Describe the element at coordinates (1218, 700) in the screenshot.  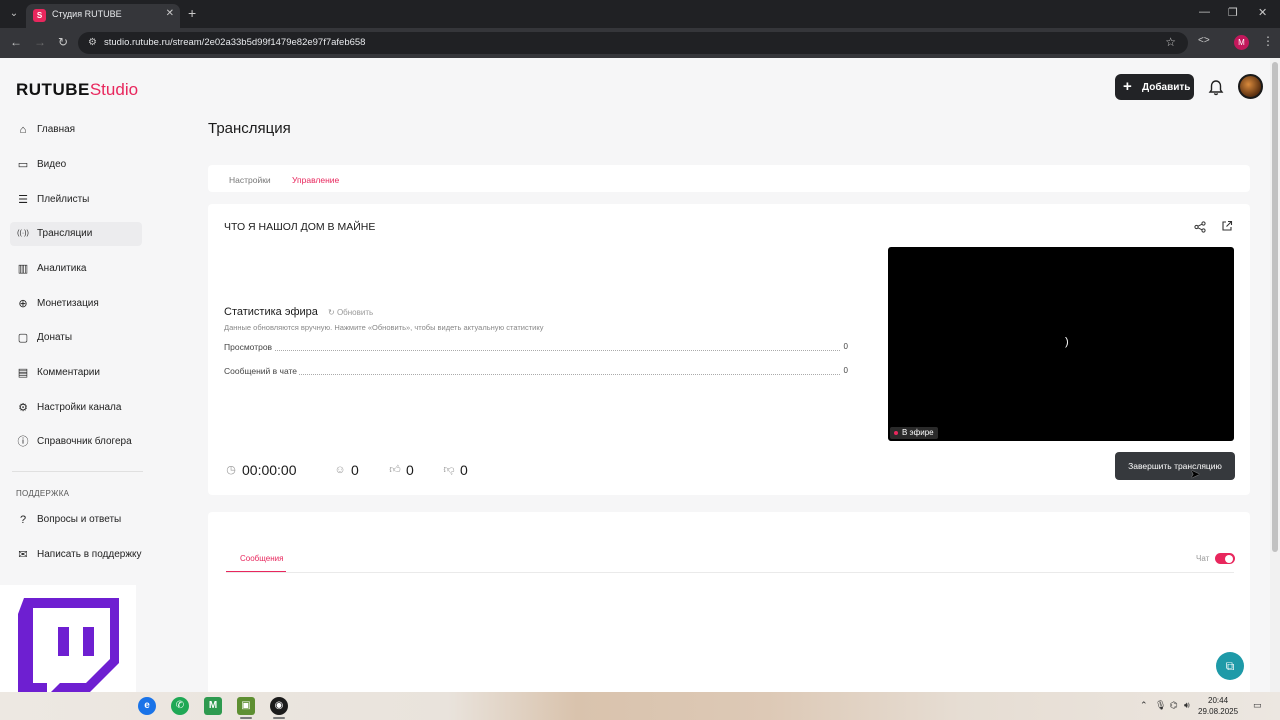
I see `clock-time: 20:44` at that location.